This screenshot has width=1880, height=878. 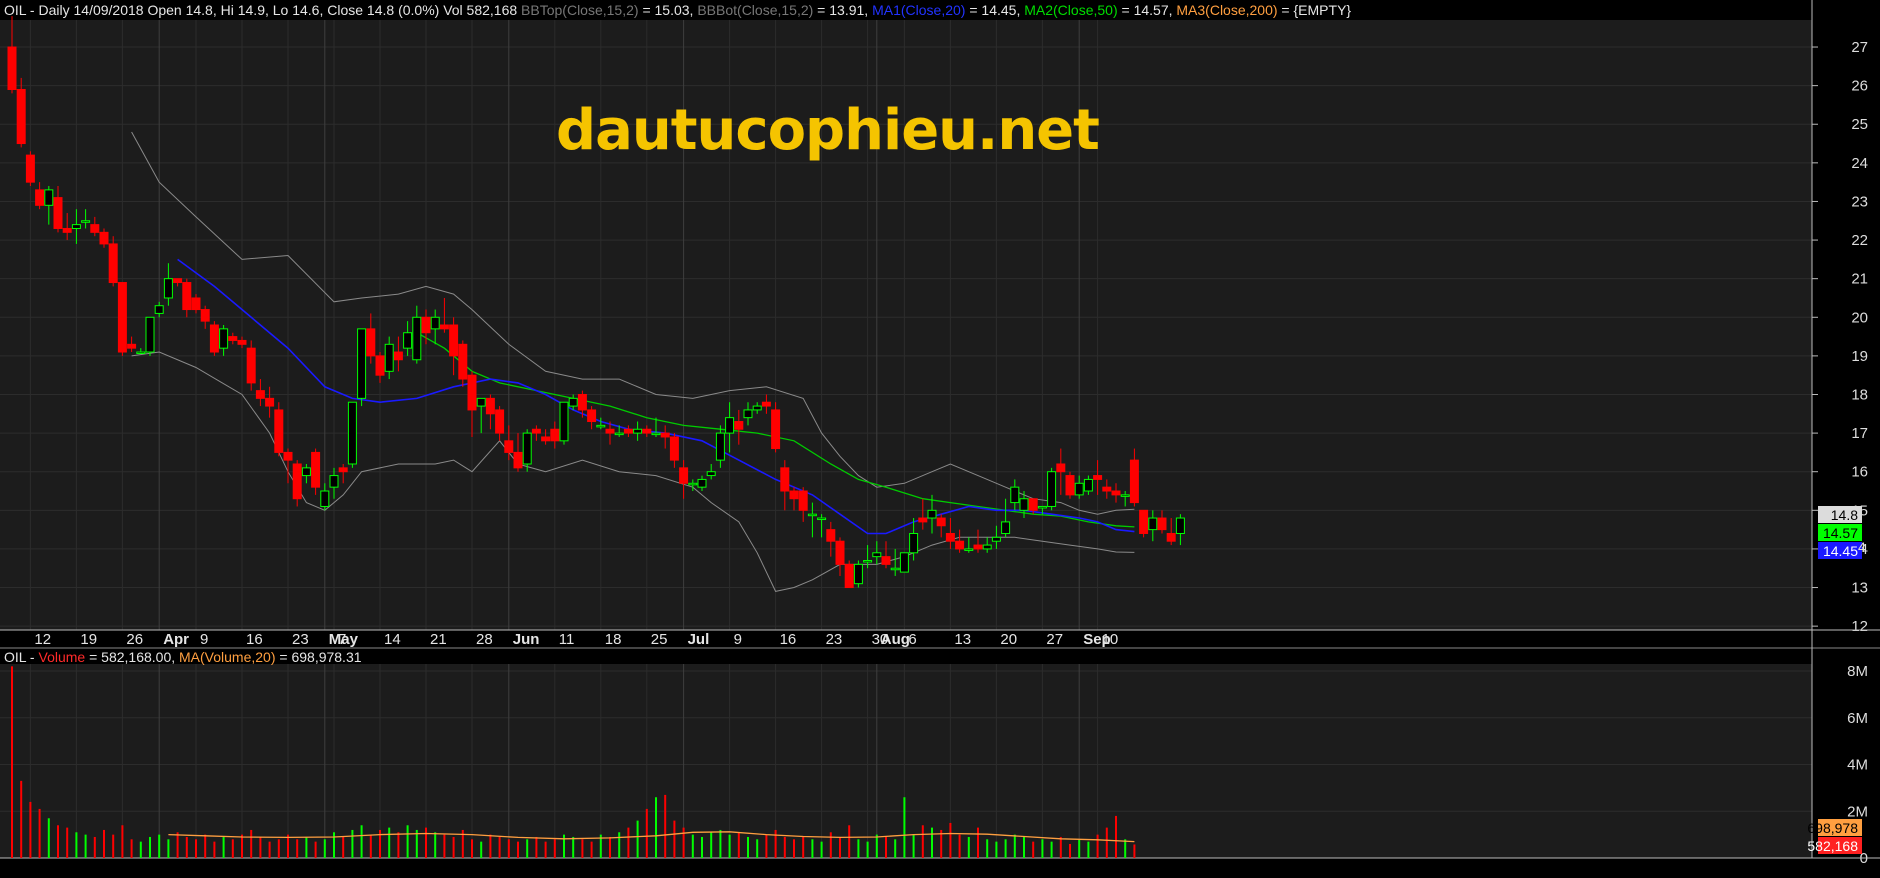 I want to click on x-tick-label: 20, so click(x=1008, y=639).